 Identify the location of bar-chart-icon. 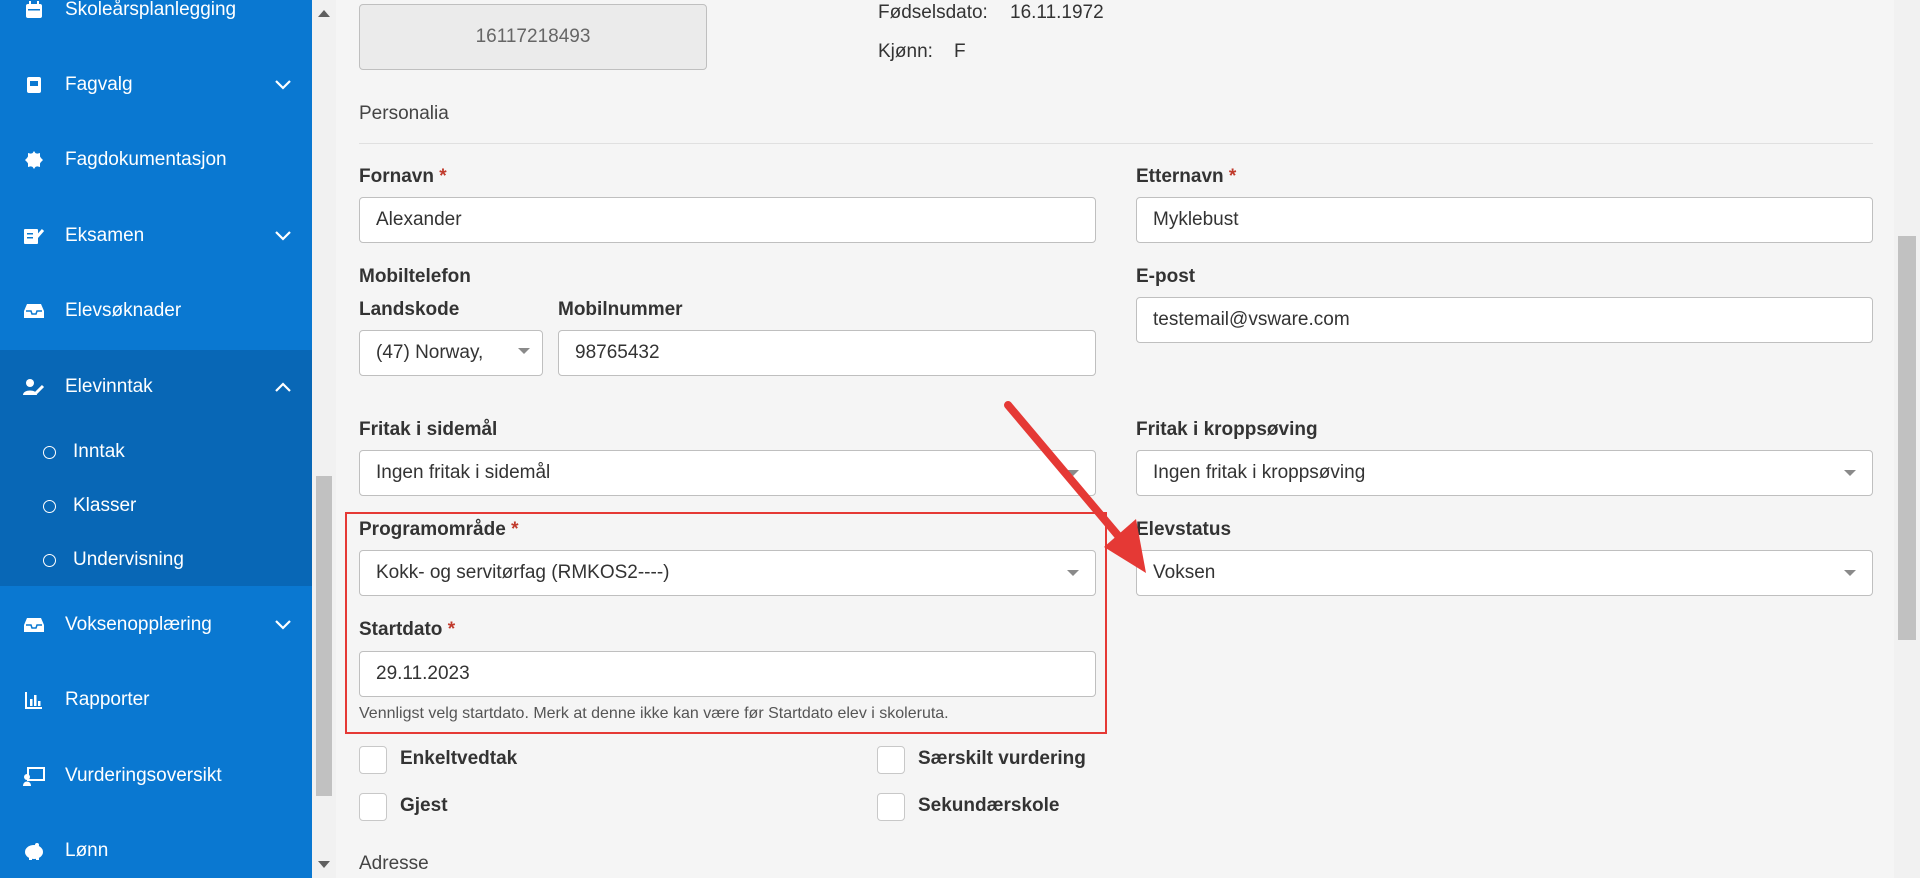
(34, 700).